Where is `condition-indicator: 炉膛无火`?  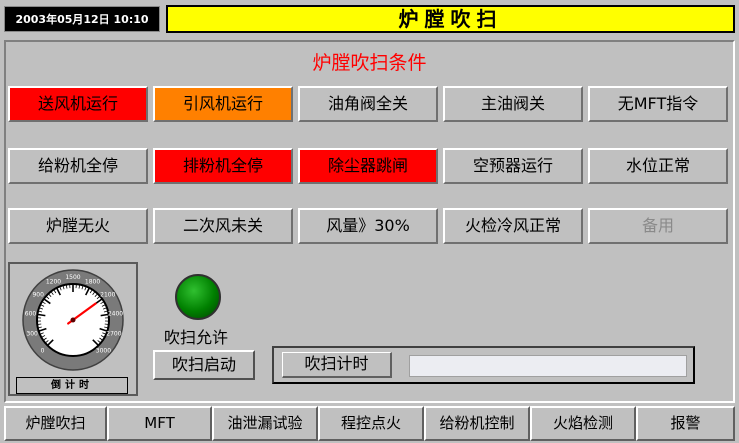
condition-indicator: 炉膛无火 is located at coordinates (78, 226).